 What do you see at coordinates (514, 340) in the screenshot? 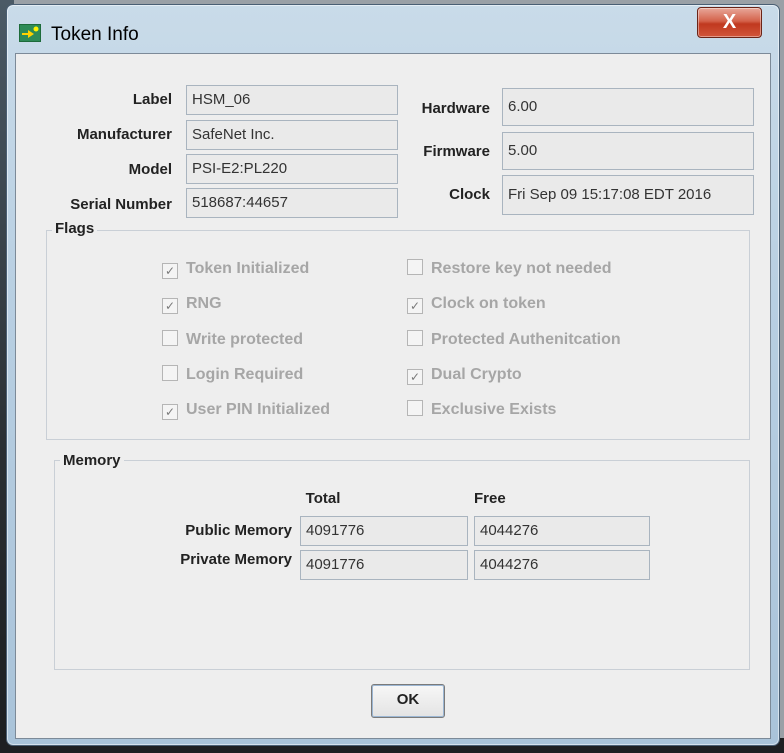
I see `flag-protected-authentication: Protected Authenitcation` at bounding box center [514, 340].